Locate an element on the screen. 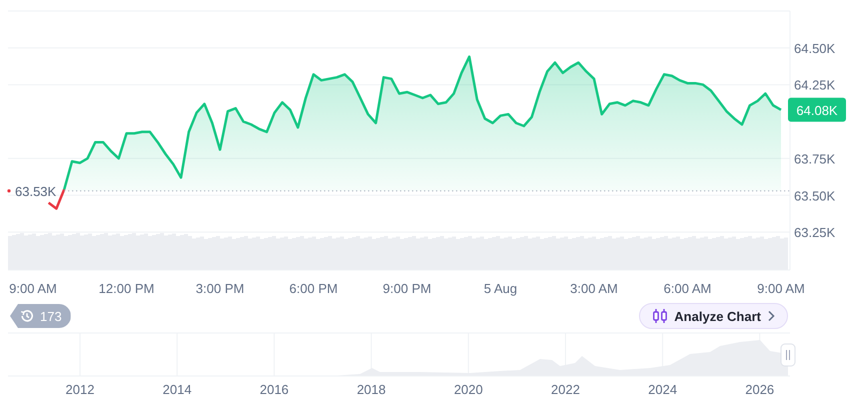 The height and width of the screenshot is (401, 860). year-label: 2018 is located at coordinates (371, 389).